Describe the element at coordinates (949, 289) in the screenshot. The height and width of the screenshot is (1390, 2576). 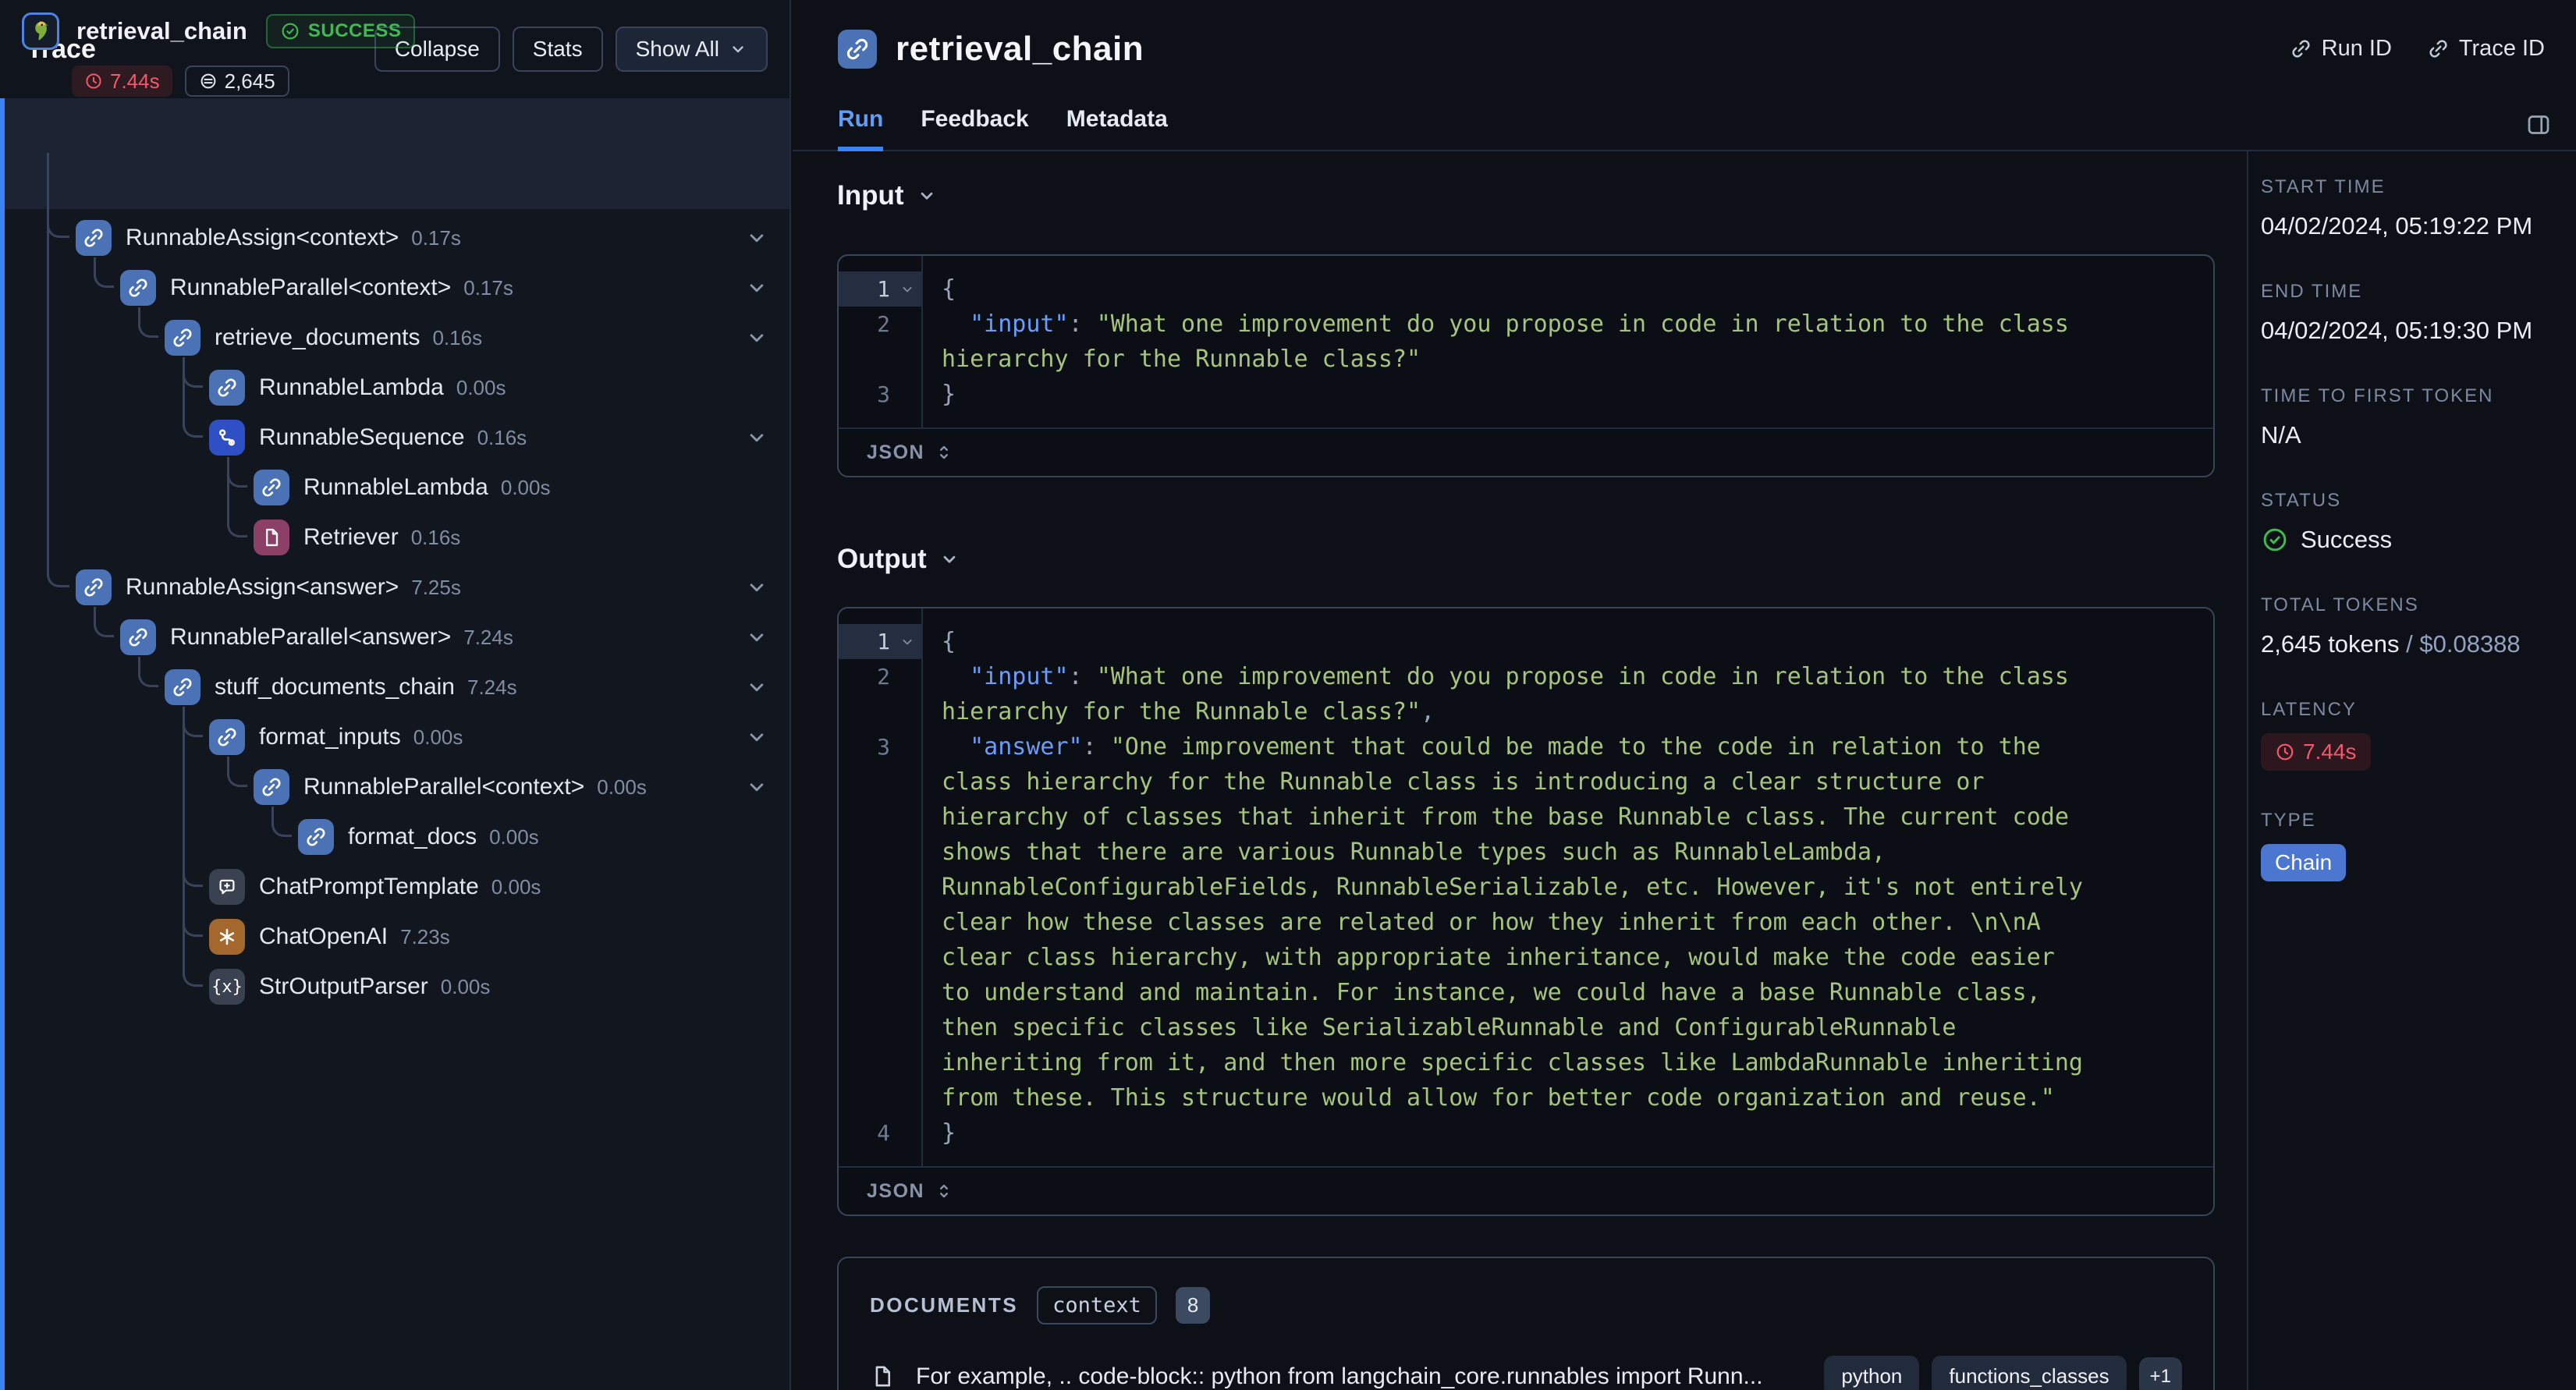
I see `code-segment-punc: {` at that location.